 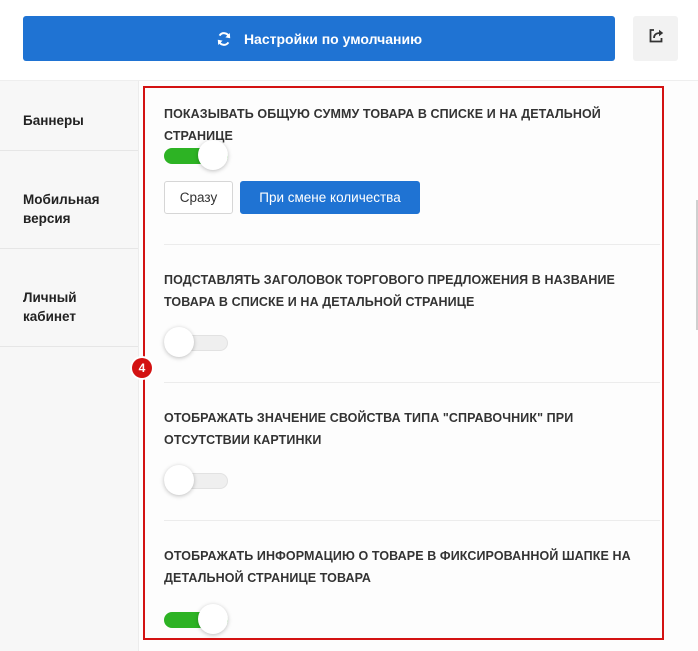 I want to click on toggle-offer-title, so click(x=197, y=343).